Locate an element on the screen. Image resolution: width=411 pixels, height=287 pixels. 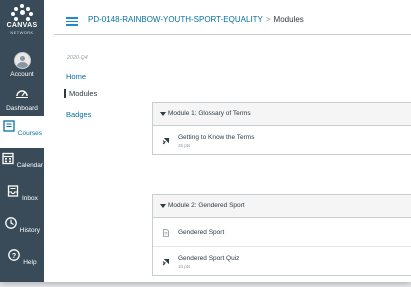
inbox-icon is located at coordinates (13, 191).